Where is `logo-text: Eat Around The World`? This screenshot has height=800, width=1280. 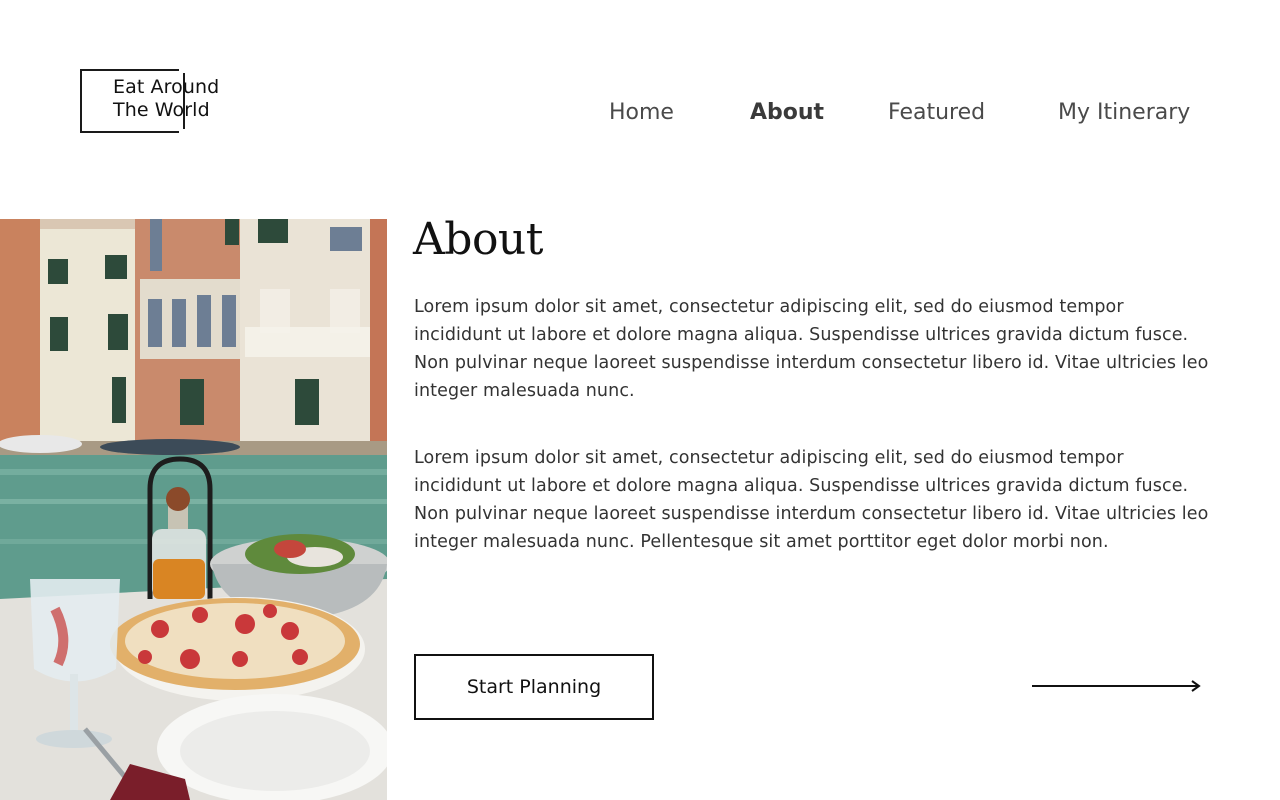
logo-text: Eat Around The World is located at coordinates (166, 99).